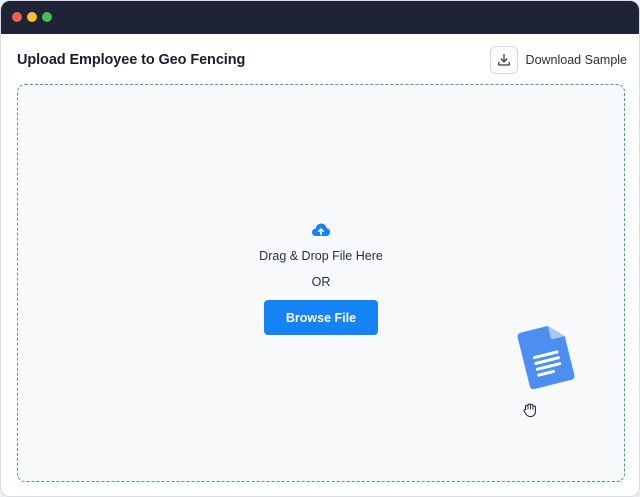 The image size is (640, 497). Describe the element at coordinates (321, 256) in the screenshot. I see `drag-drop-text: Drag & Drop File Here` at that location.